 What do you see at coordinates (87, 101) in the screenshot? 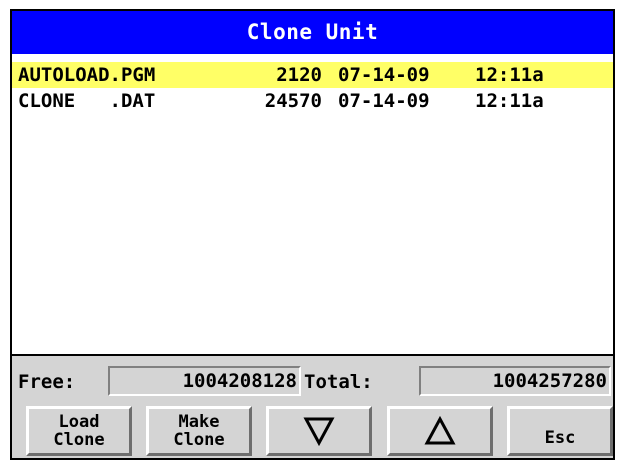
I see `file-name: CLONE .DAT` at bounding box center [87, 101].